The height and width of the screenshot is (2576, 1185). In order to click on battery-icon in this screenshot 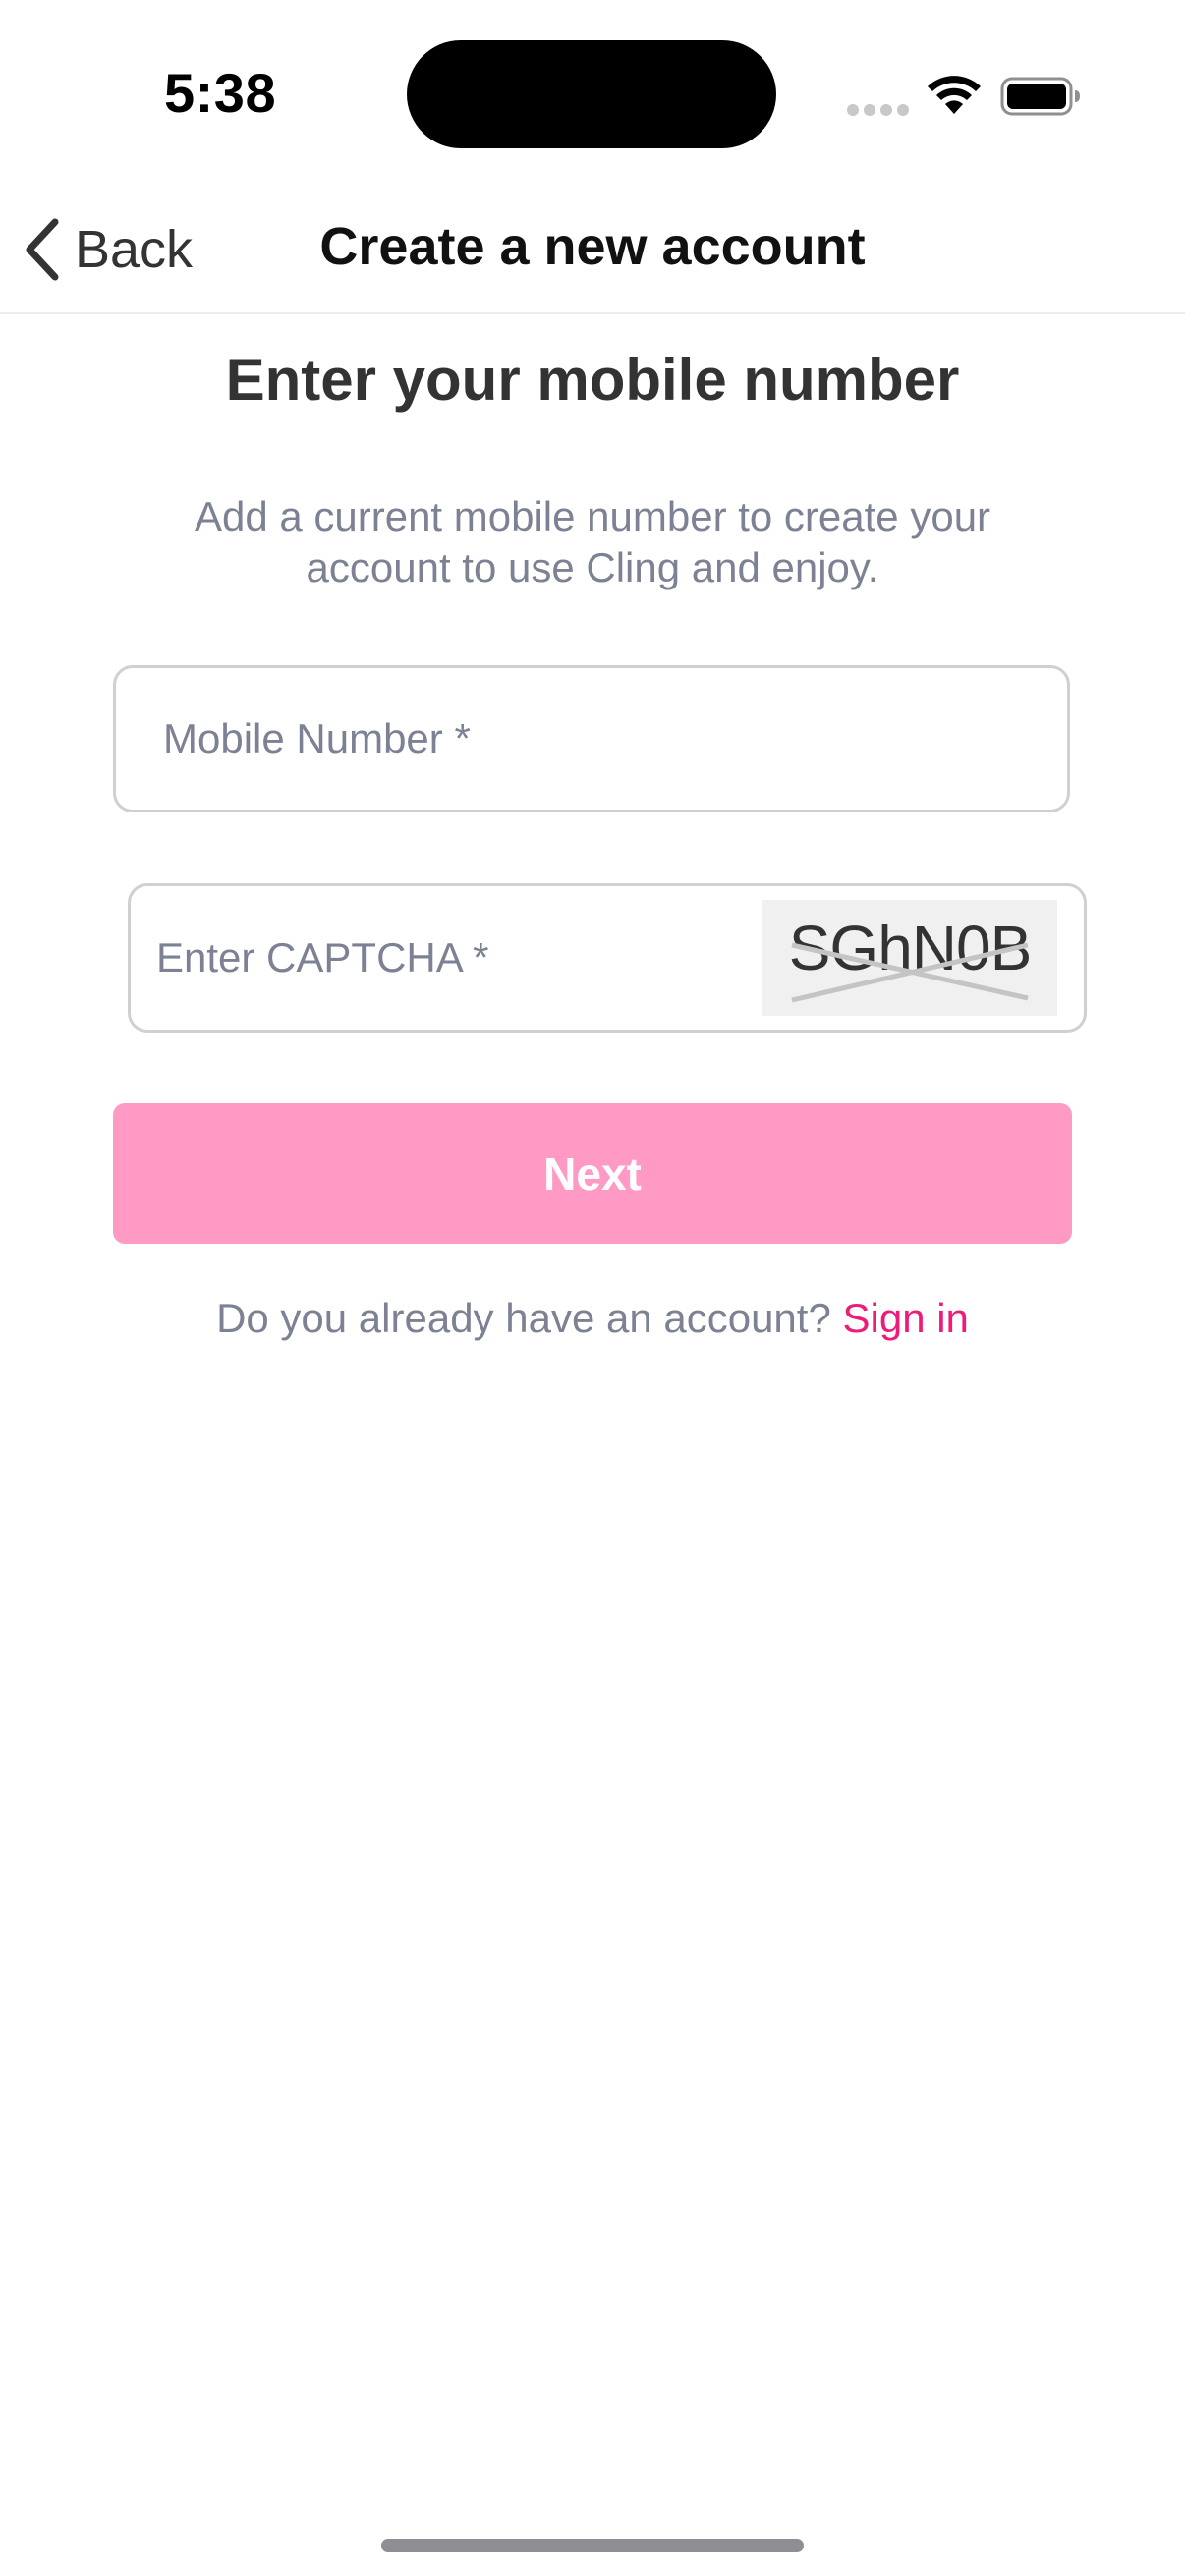, I will do `click(1040, 96)`.